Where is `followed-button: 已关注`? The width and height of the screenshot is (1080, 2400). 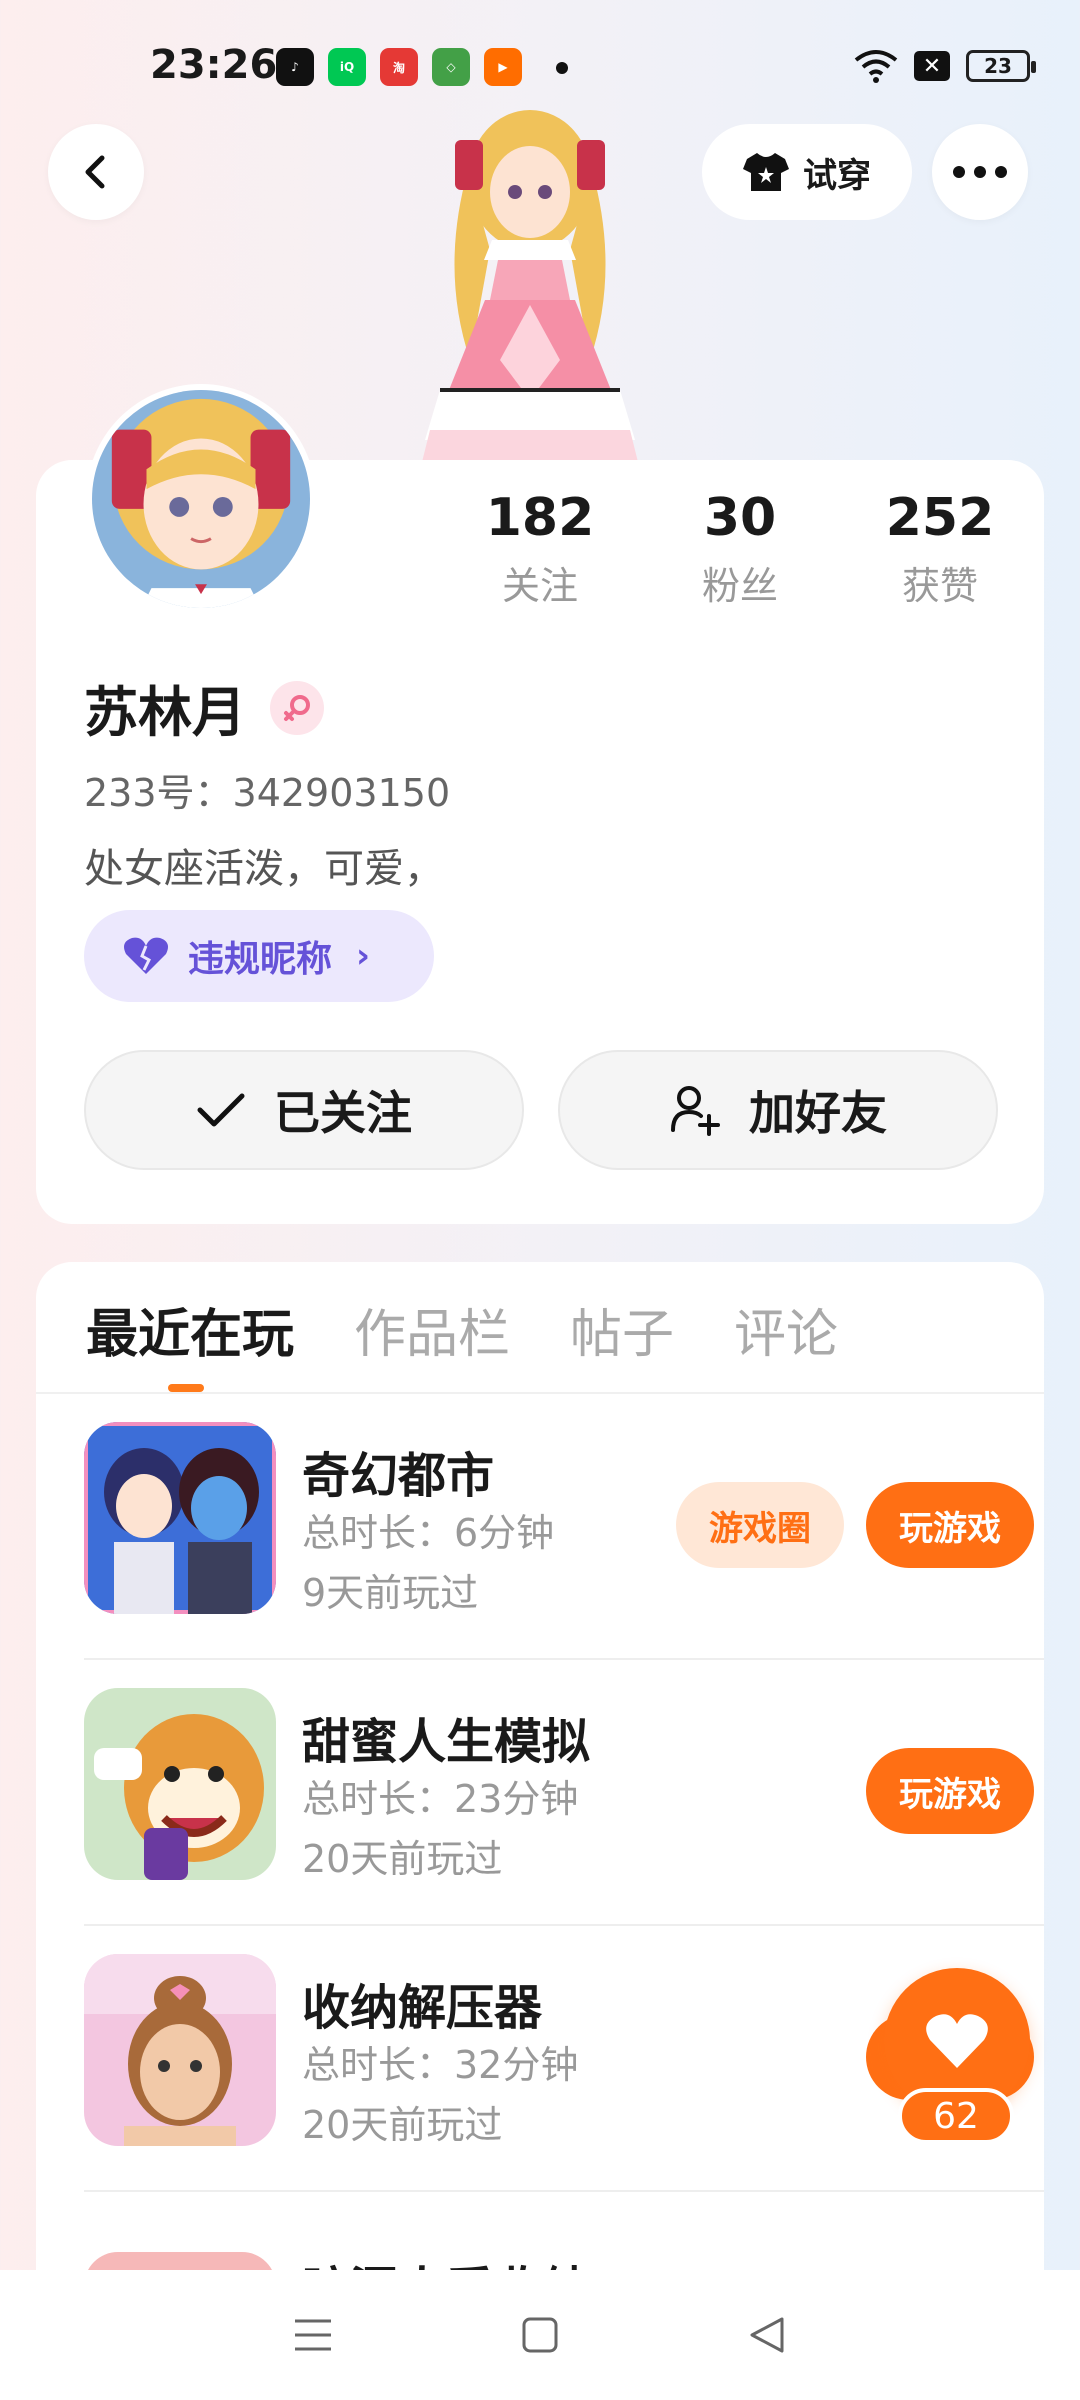 followed-button: 已关注 is located at coordinates (304, 1110).